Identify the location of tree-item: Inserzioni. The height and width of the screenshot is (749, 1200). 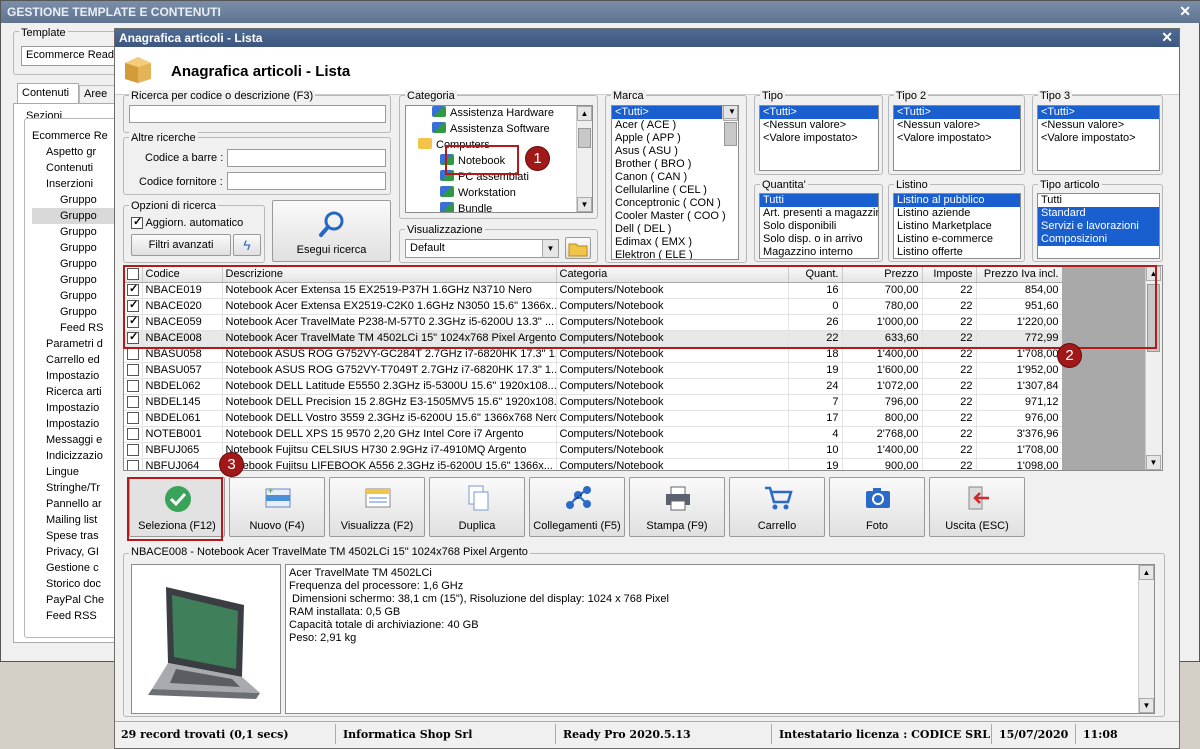
(75, 184).